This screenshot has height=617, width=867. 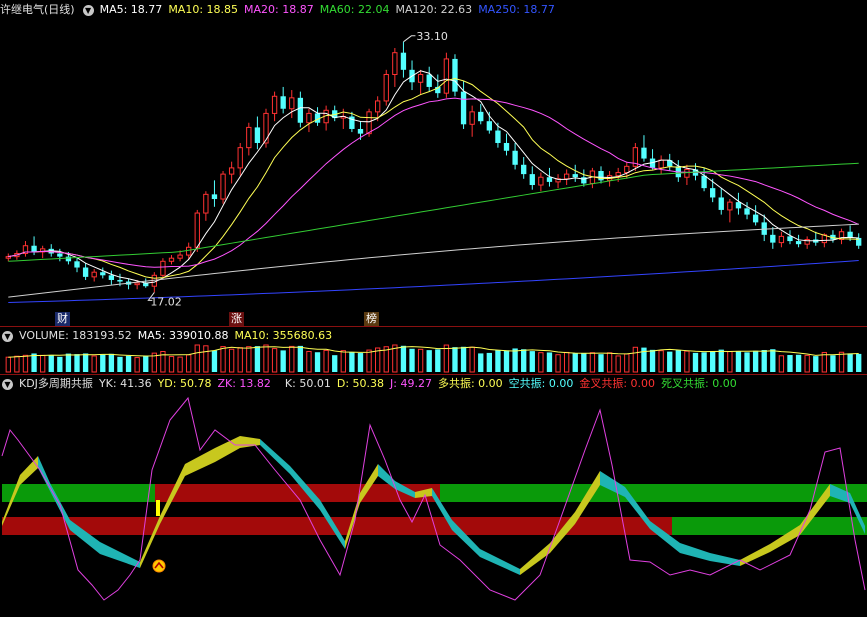 I want to click on badge-zhang: 涨, so click(x=236, y=319).